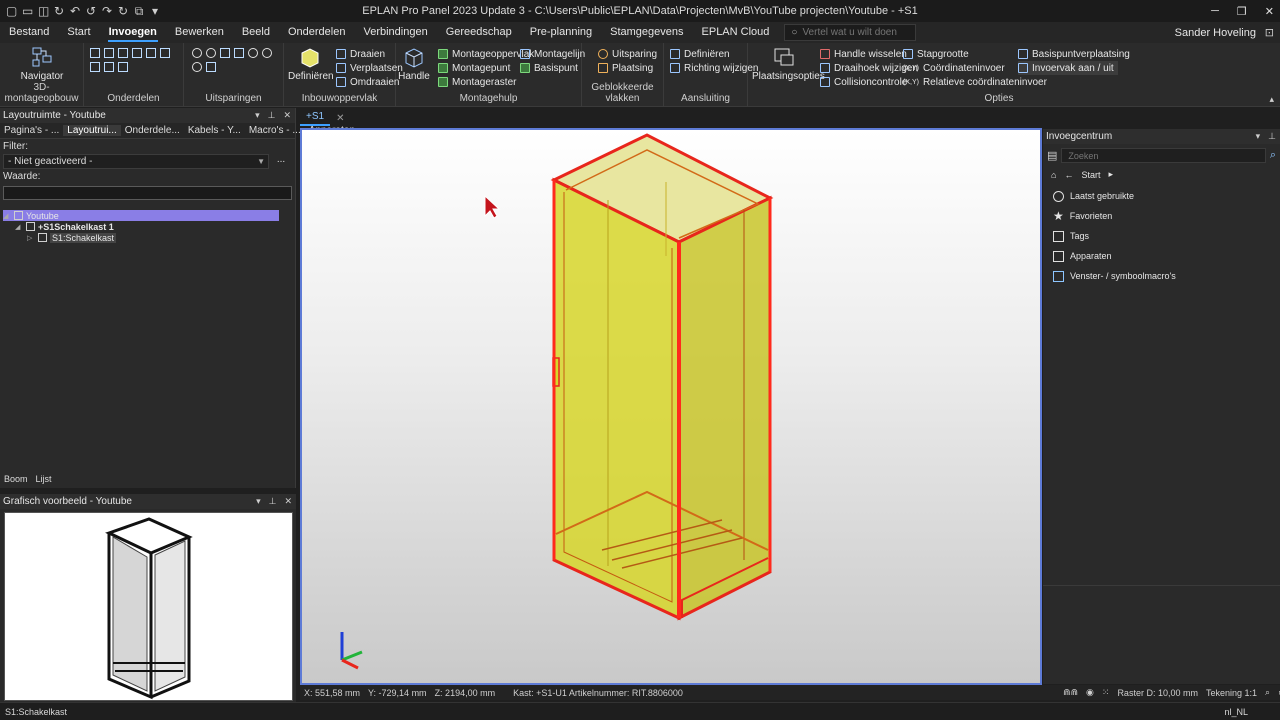  I want to click on insert-pin-icon: ⊥, so click(1272, 136).